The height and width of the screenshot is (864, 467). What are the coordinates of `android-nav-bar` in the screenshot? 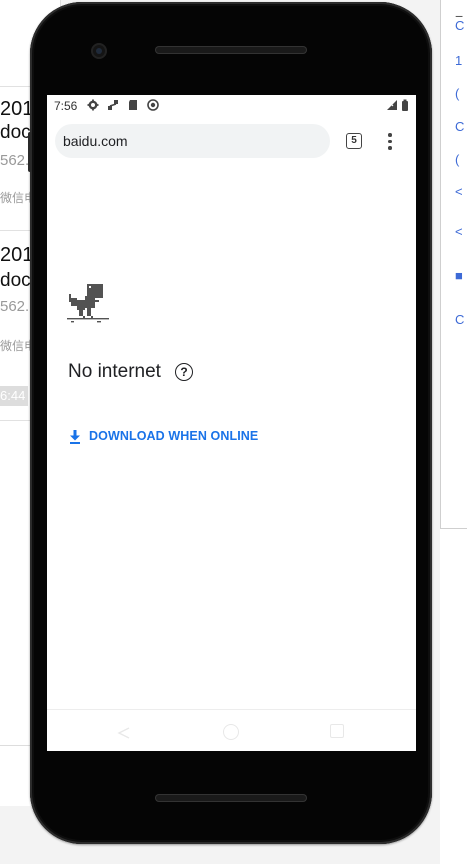 It's located at (231, 730).